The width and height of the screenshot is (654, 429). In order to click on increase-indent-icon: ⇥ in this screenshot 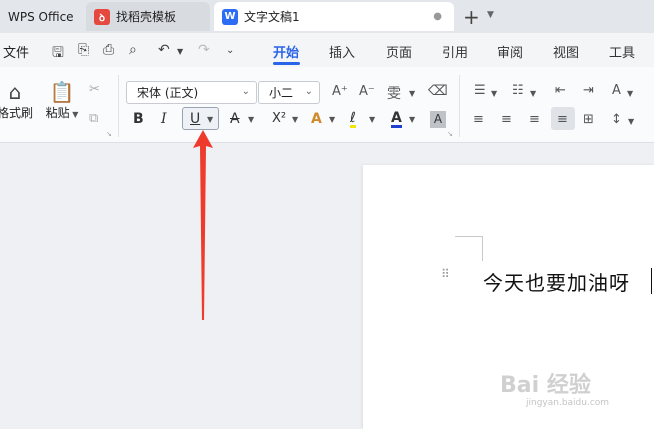, I will do `click(588, 90)`.